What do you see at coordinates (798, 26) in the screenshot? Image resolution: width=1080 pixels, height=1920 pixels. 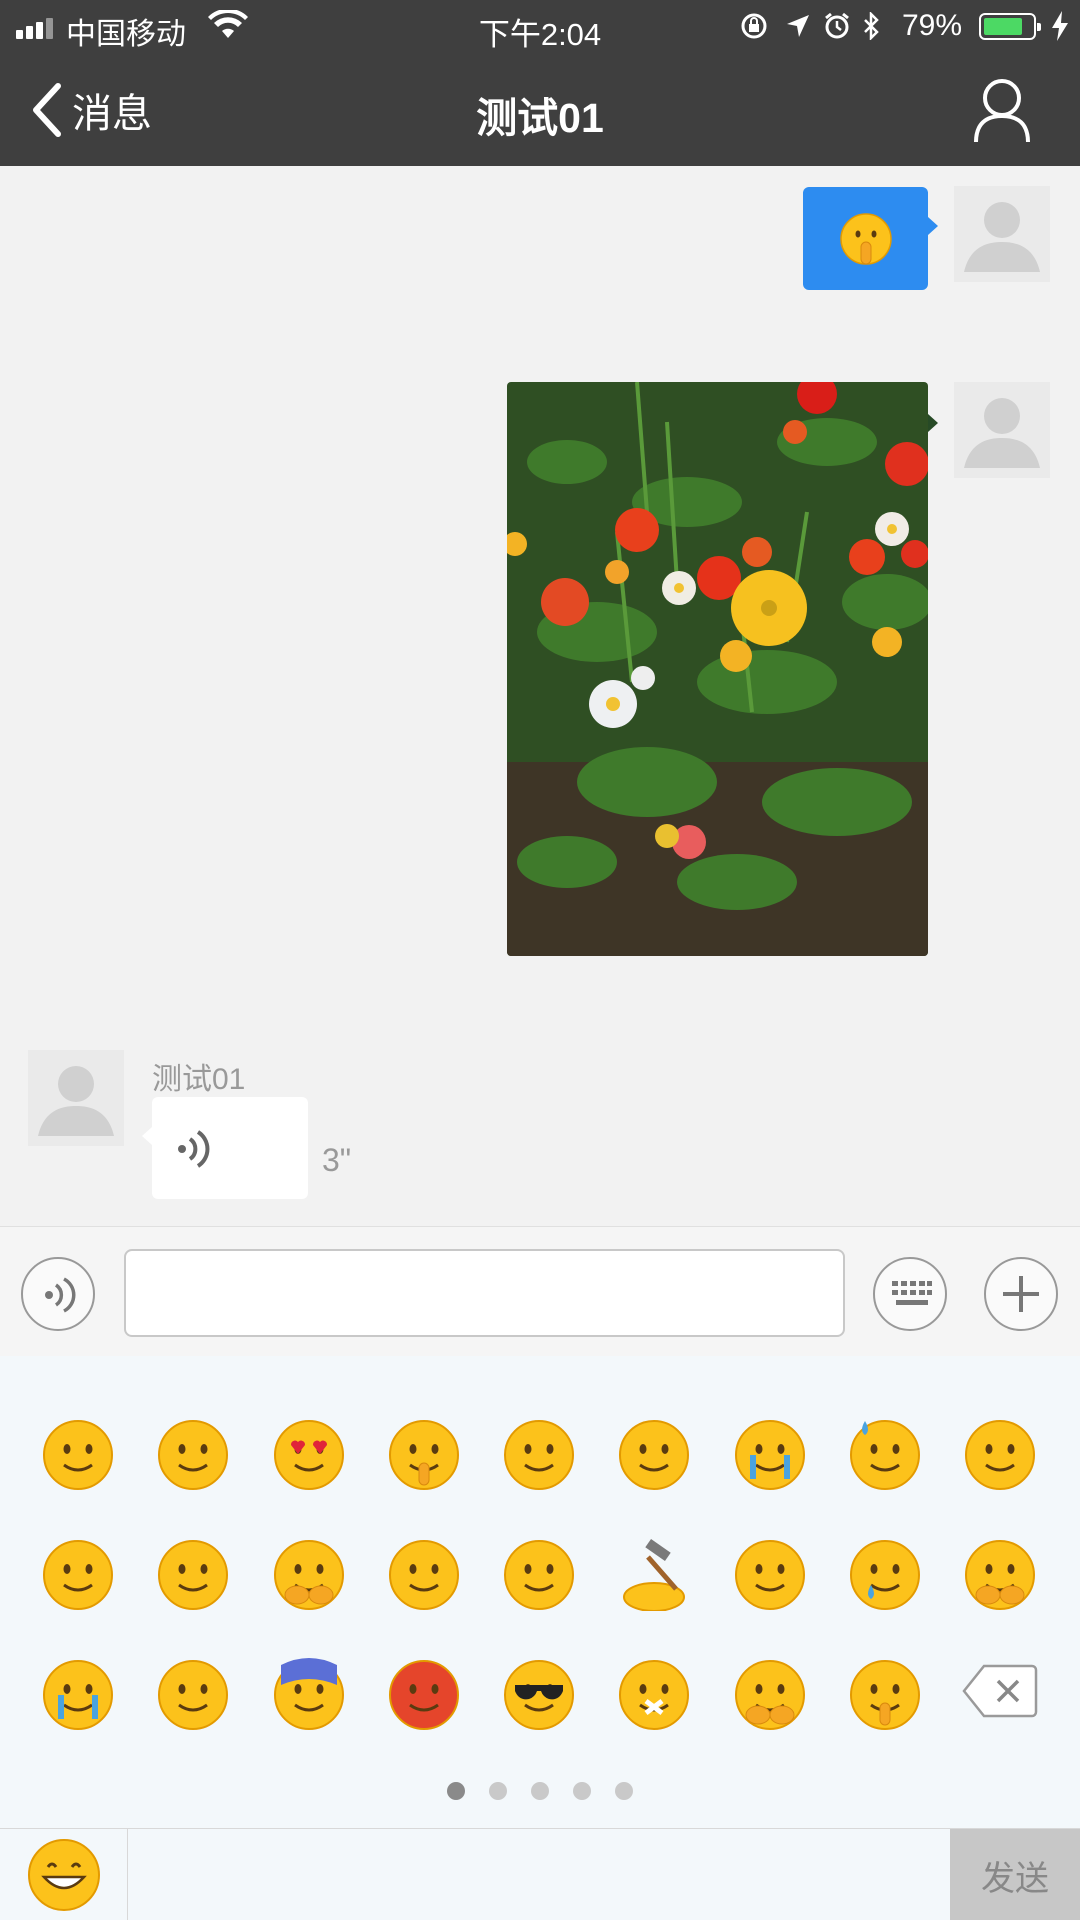 I see `location-icon` at bounding box center [798, 26].